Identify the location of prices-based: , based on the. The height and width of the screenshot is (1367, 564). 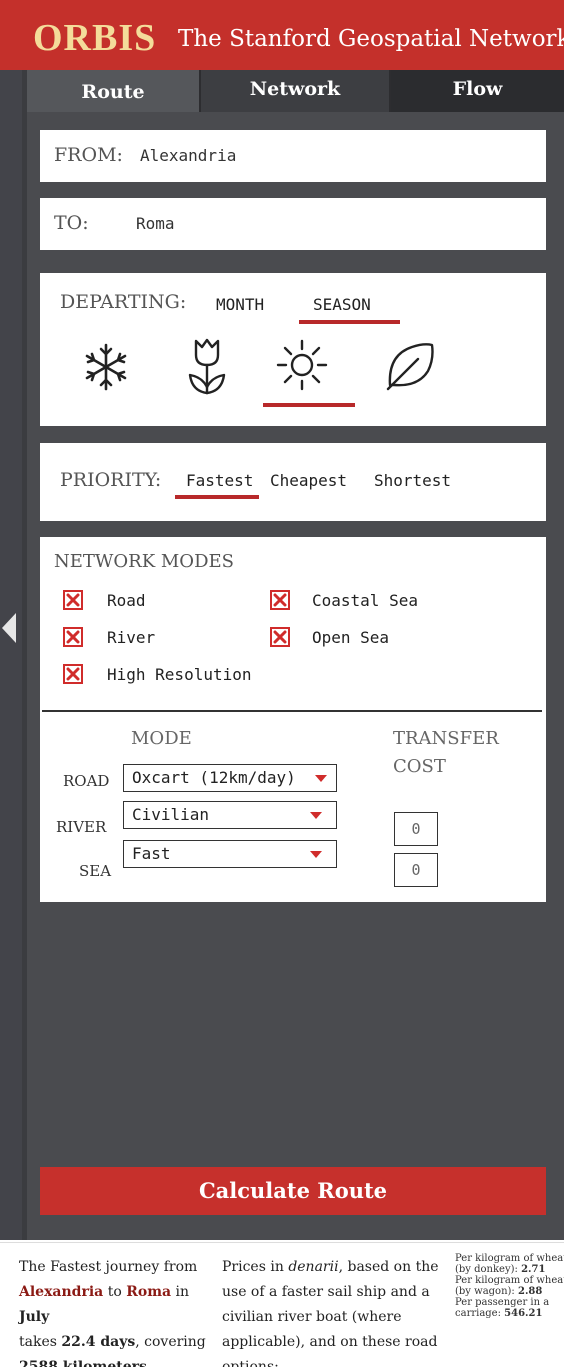
(388, 1267).